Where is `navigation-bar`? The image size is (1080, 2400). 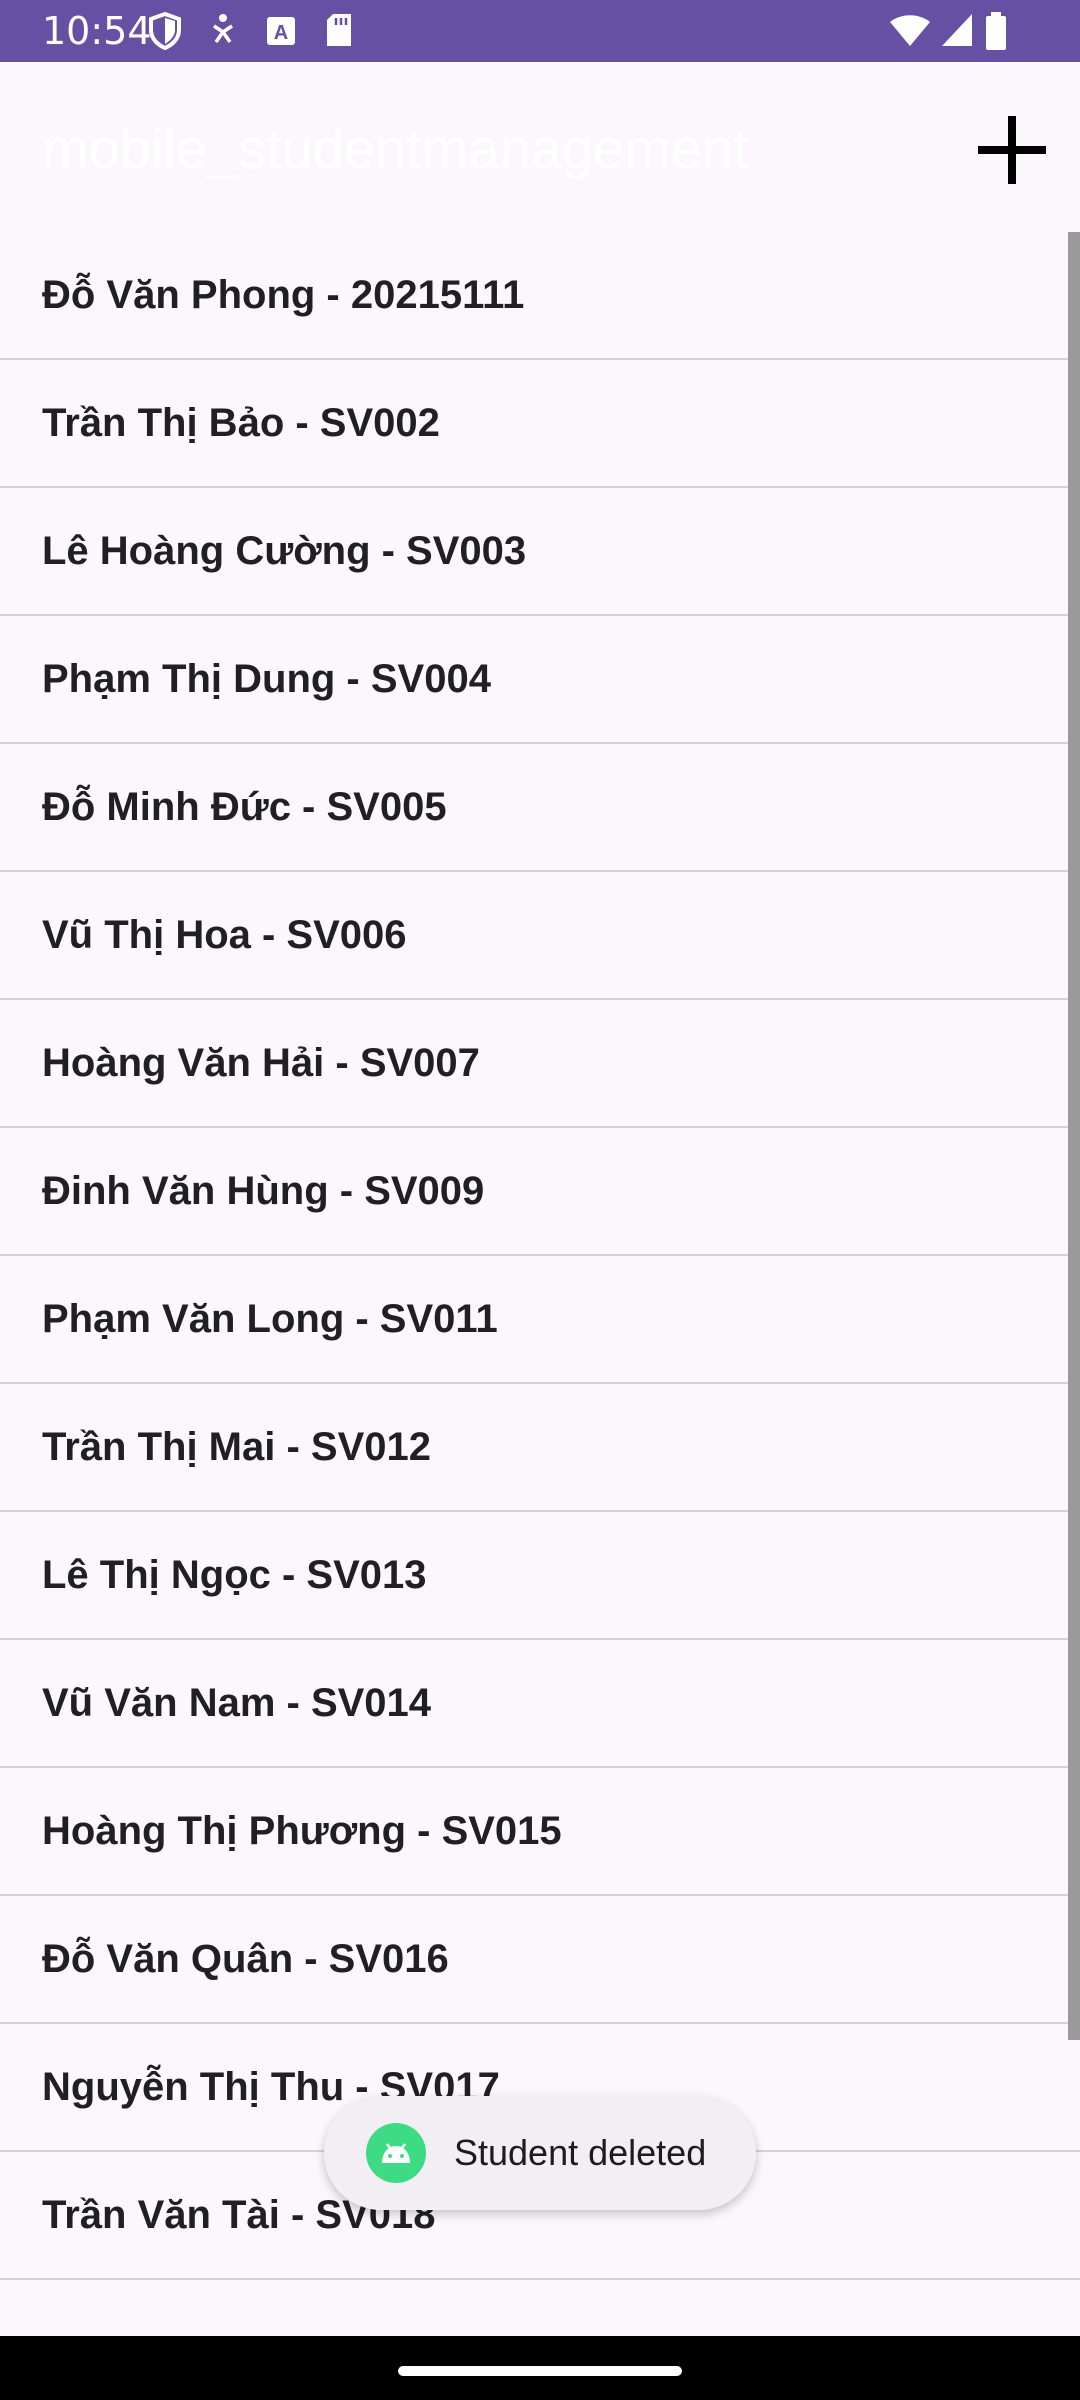 navigation-bar is located at coordinates (540, 2368).